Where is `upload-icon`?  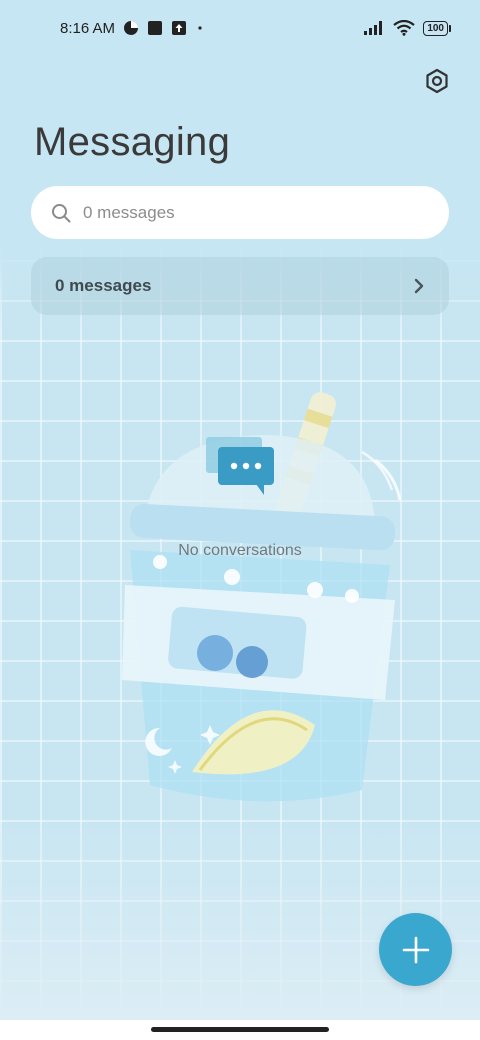
upload-icon is located at coordinates (179, 28).